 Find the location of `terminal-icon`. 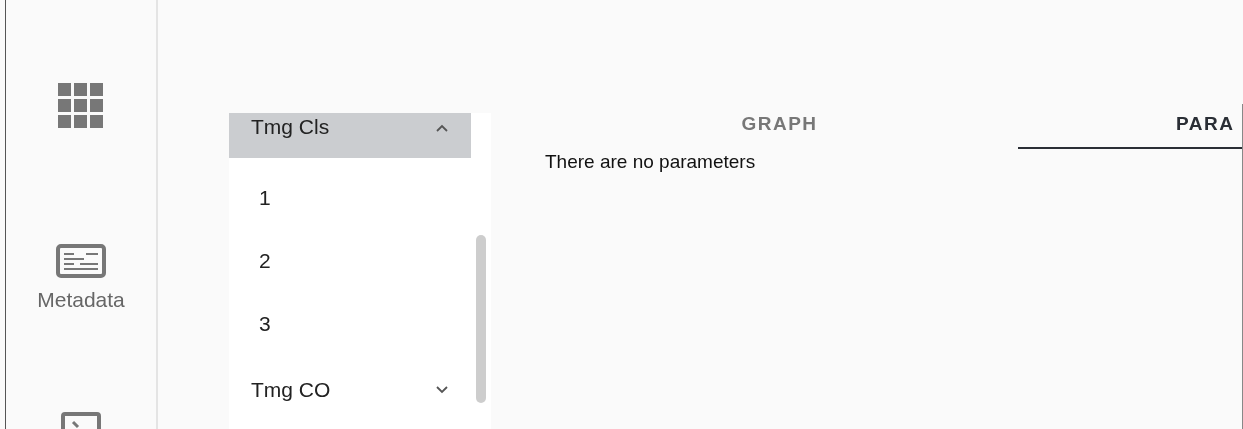

terminal-icon is located at coordinates (81, 420).